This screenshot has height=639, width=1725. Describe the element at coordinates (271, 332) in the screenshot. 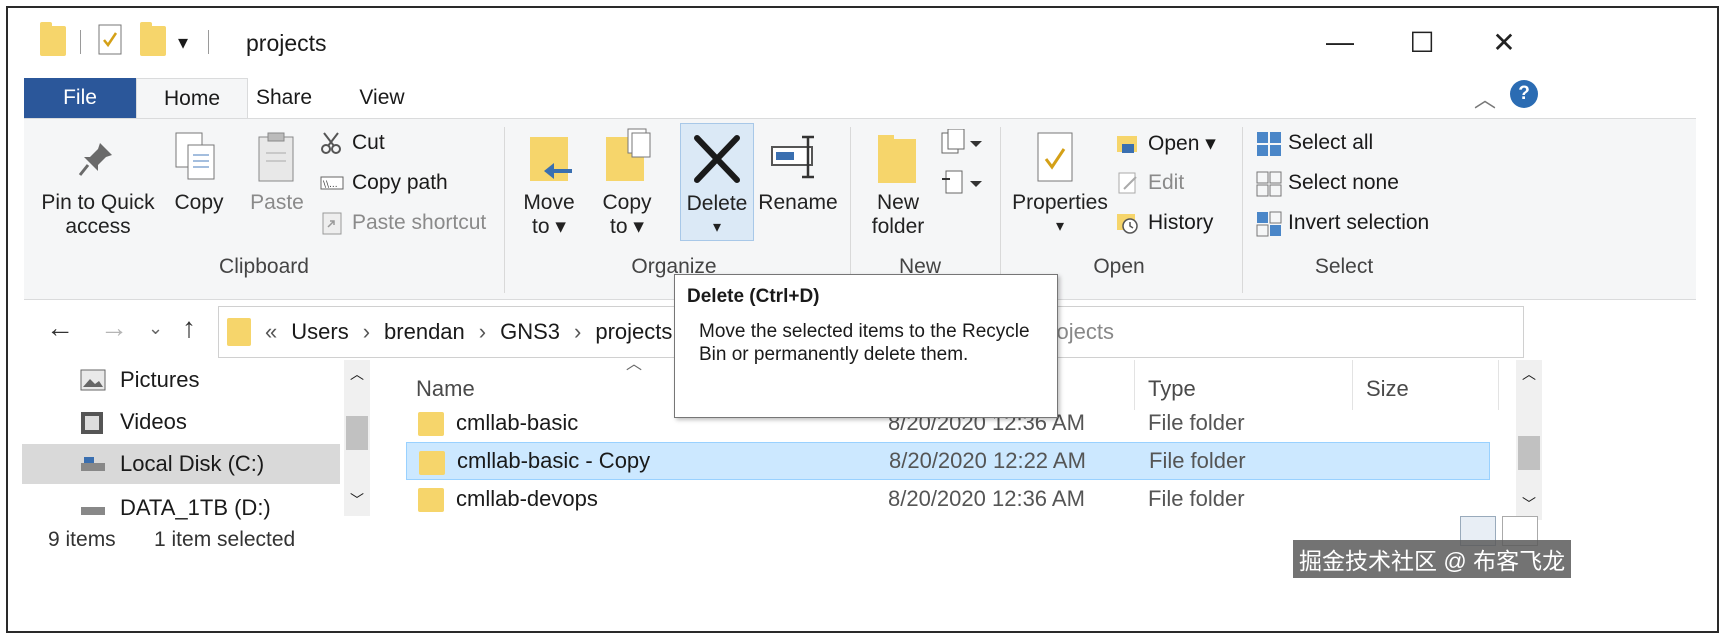

I see `overflow-chevron-icon: «` at that location.